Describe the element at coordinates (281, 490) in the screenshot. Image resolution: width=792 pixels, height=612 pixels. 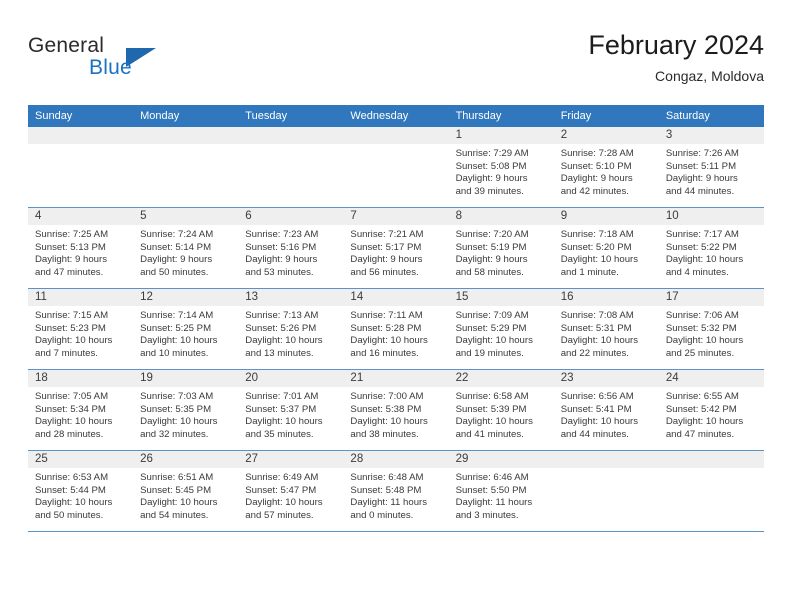
I see `day-detail-line: Sunset: 5:47 PM` at that location.